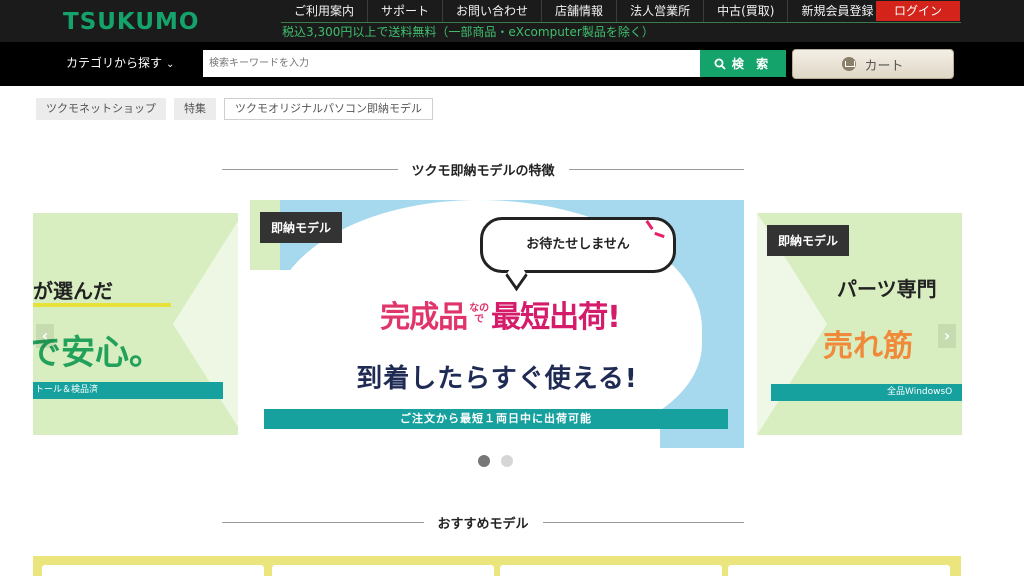  I want to click on breadcrumb-item-current: ツクモオリジナルパソコン即納モデル, so click(328, 109).